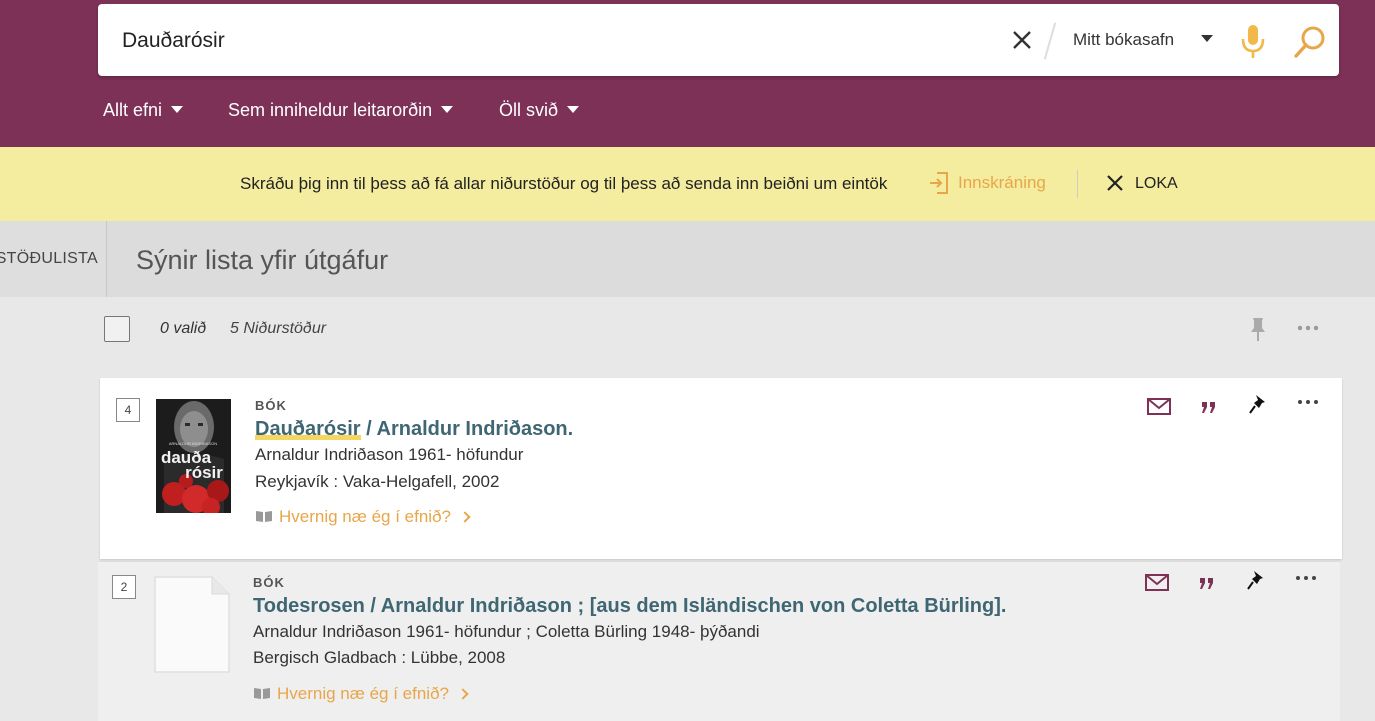 This screenshot has width=1375, height=721. Describe the element at coordinates (1123, 40) in the screenshot. I see `scope-selector: Mitt bókasafn` at that location.